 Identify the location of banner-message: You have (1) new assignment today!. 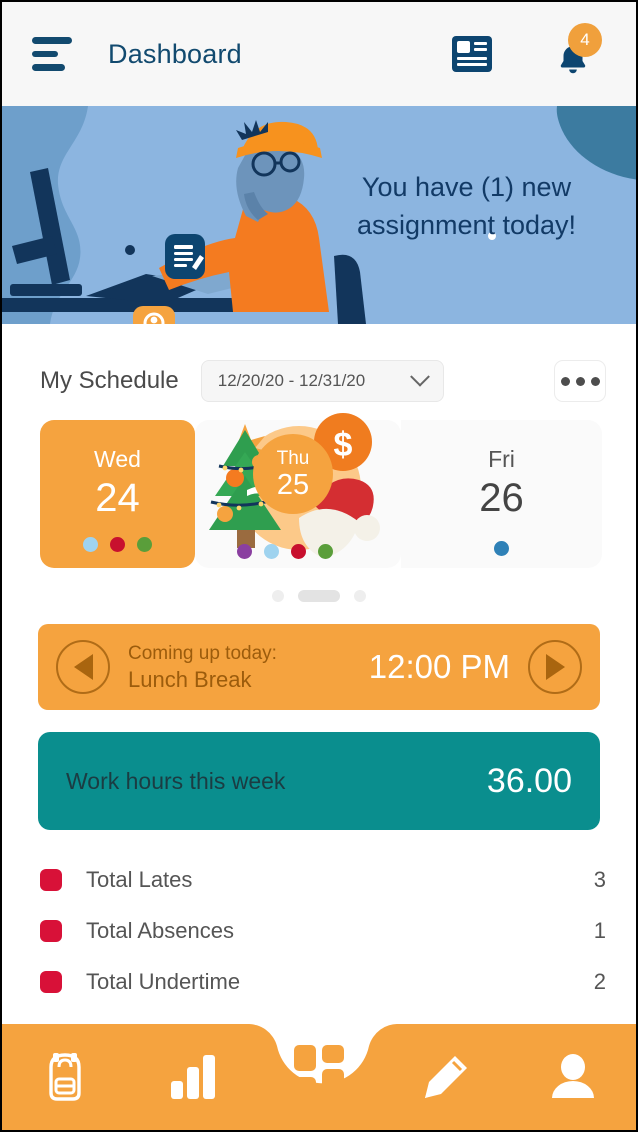
(466, 206).